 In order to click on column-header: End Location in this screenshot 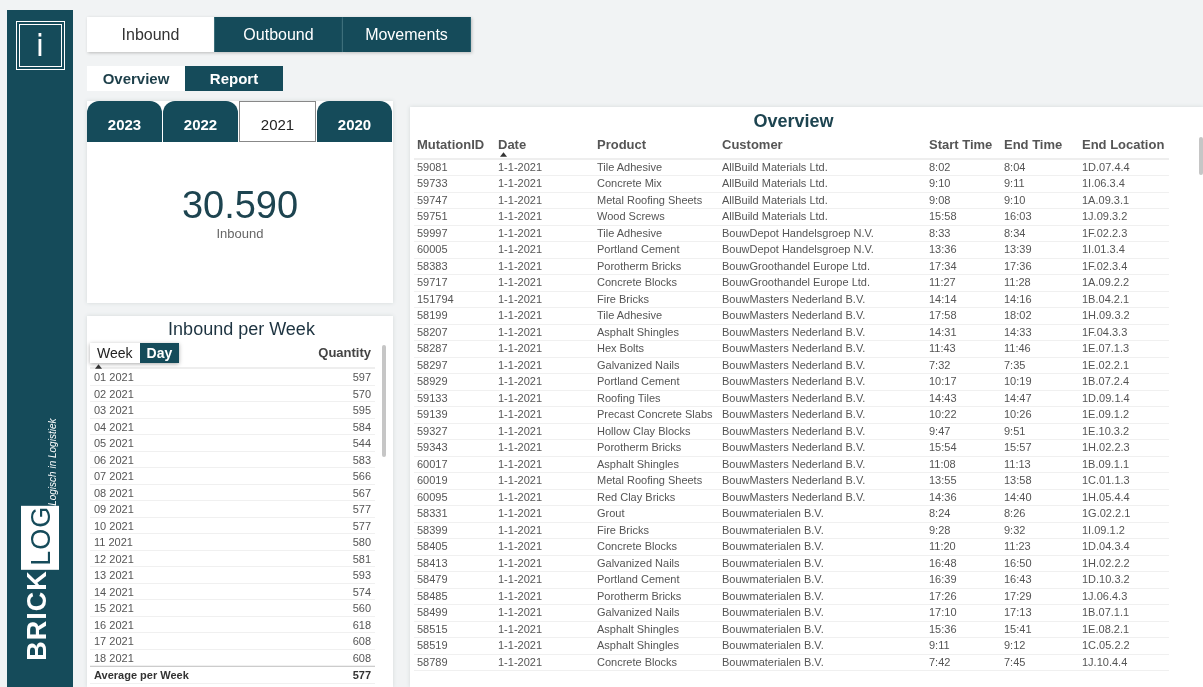, I will do `click(1123, 144)`.